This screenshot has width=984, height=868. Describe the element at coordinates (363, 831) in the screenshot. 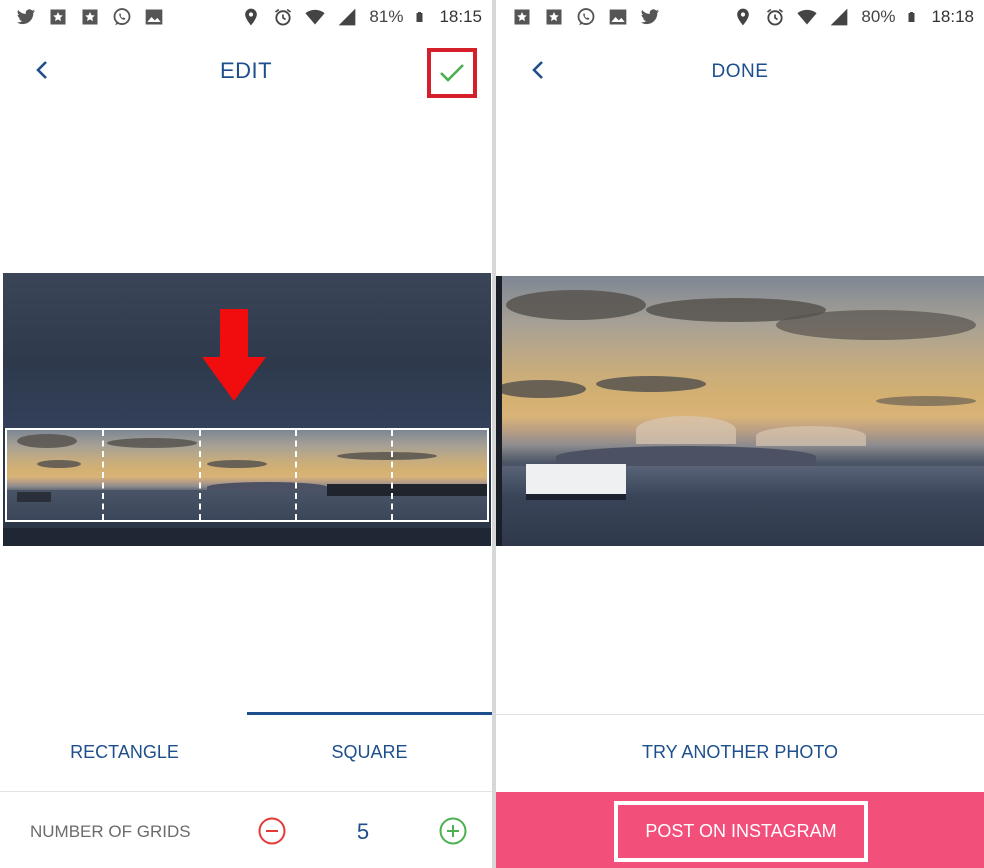

I see `grid-count-value: 5` at that location.